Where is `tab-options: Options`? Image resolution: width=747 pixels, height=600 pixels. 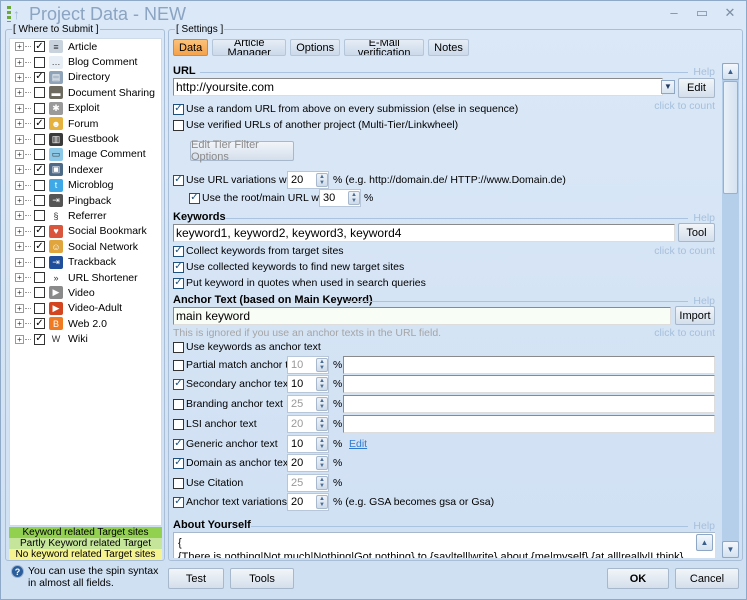
tab-options: Options is located at coordinates (315, 47).